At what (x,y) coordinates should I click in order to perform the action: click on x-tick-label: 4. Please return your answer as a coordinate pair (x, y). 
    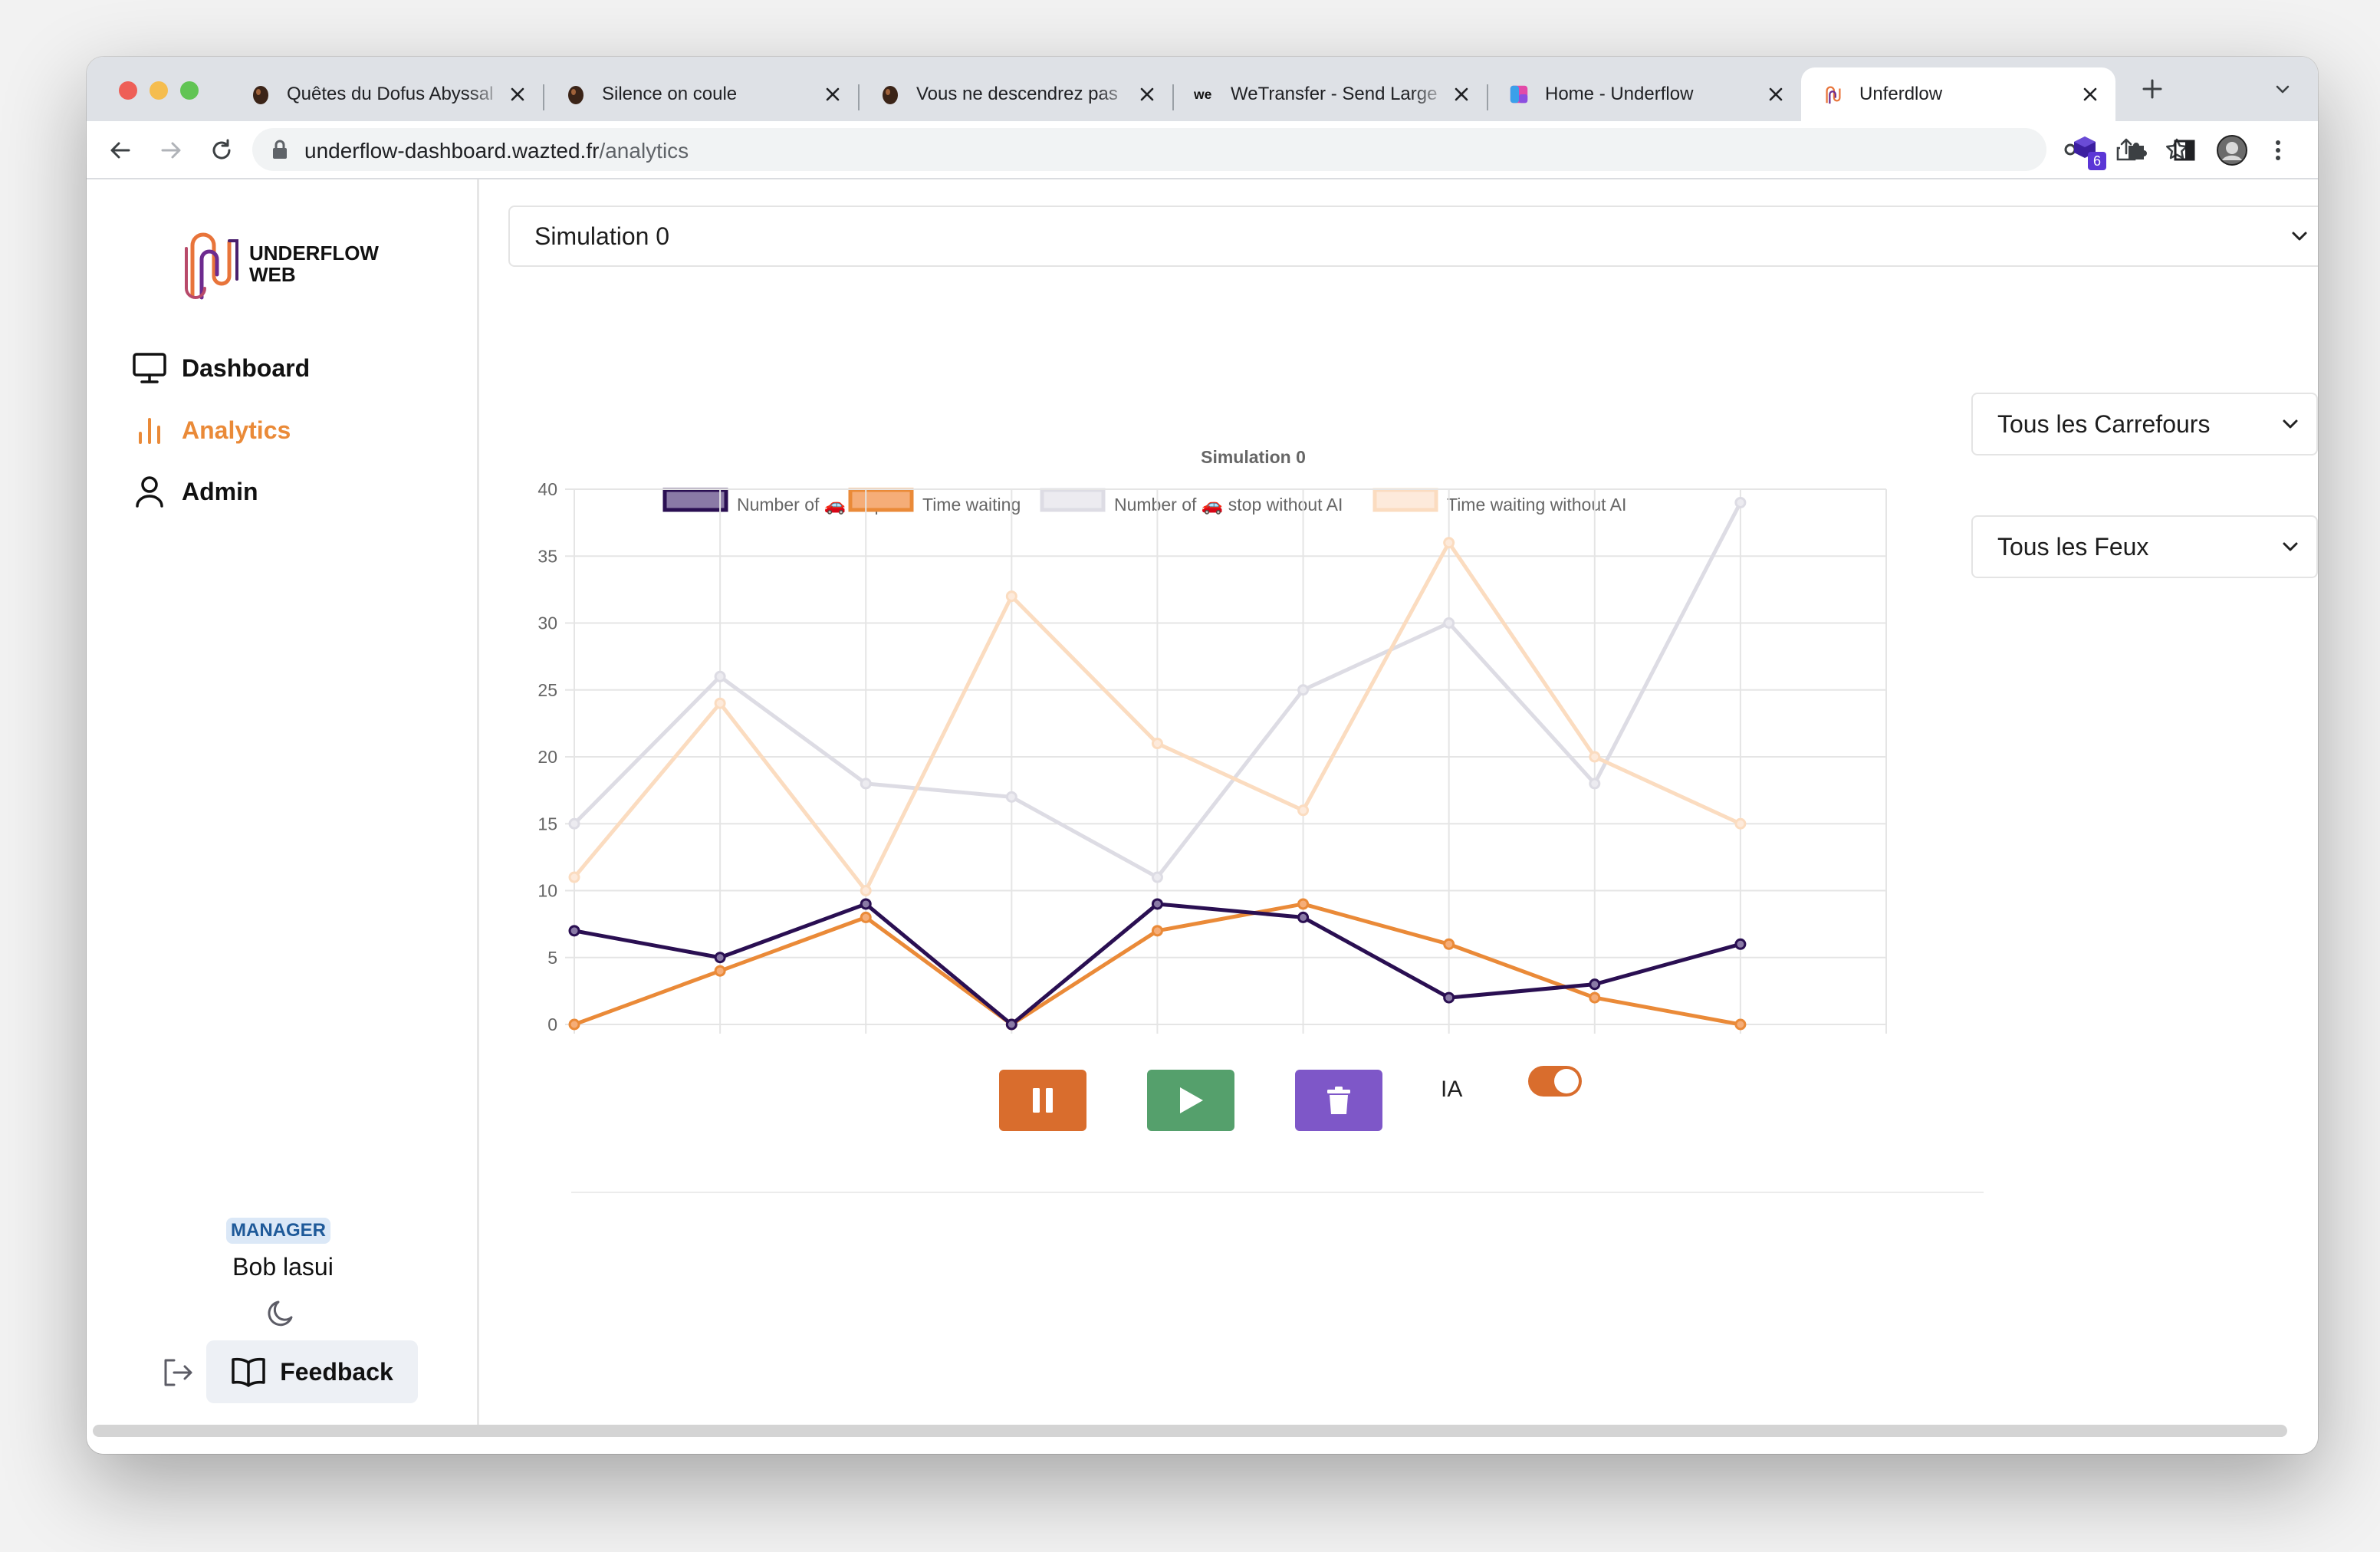
    Looking at the image, I should click on (1157, 1044).